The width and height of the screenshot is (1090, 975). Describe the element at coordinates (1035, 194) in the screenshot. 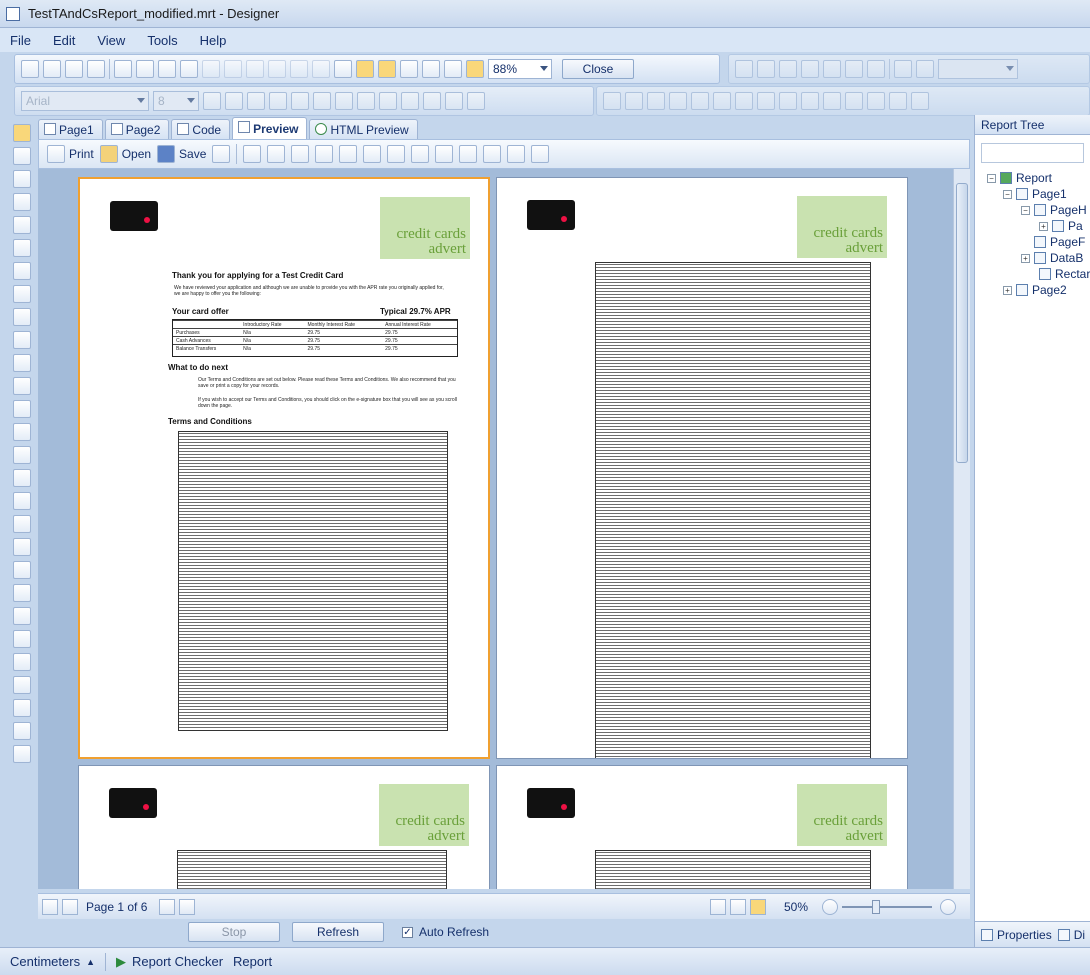

I see `tree-node-page1: − Page1` at that location.